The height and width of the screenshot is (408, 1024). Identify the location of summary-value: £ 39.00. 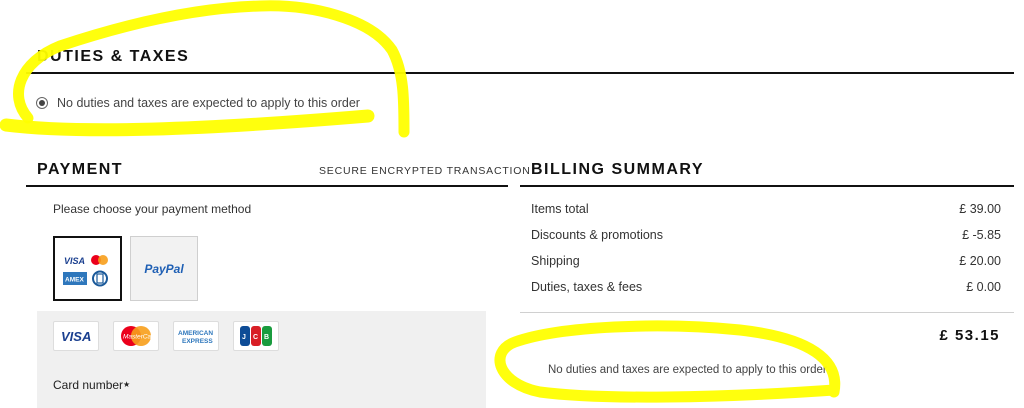
(980, 209).